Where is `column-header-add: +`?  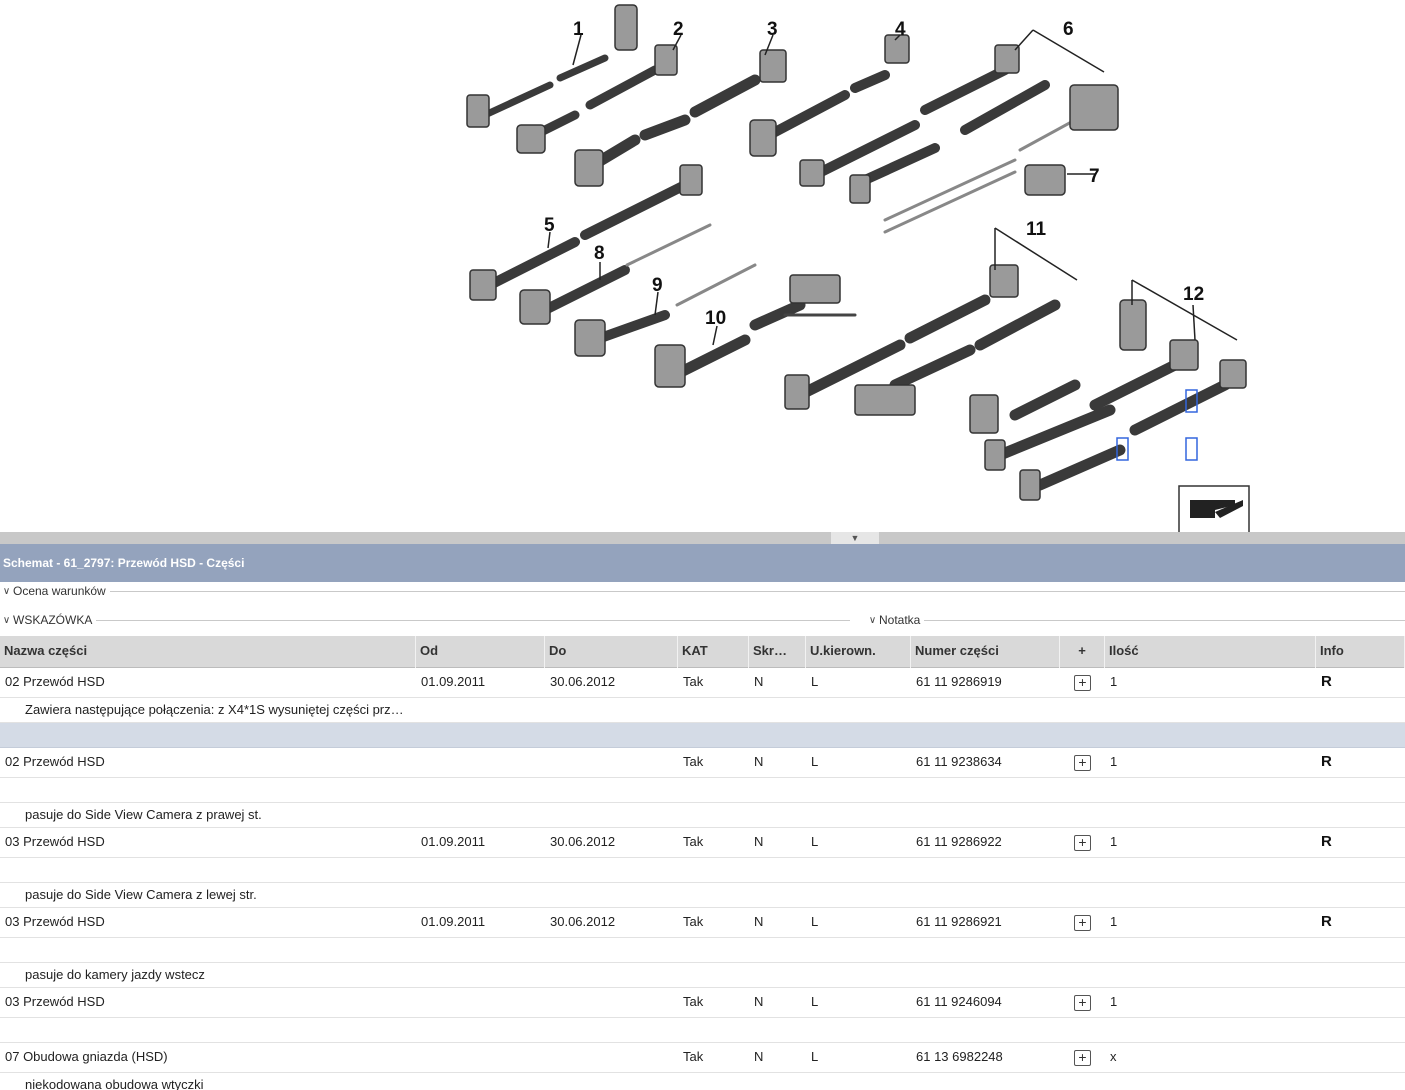
column-header-add: + is located at coordinates (1082, 652).